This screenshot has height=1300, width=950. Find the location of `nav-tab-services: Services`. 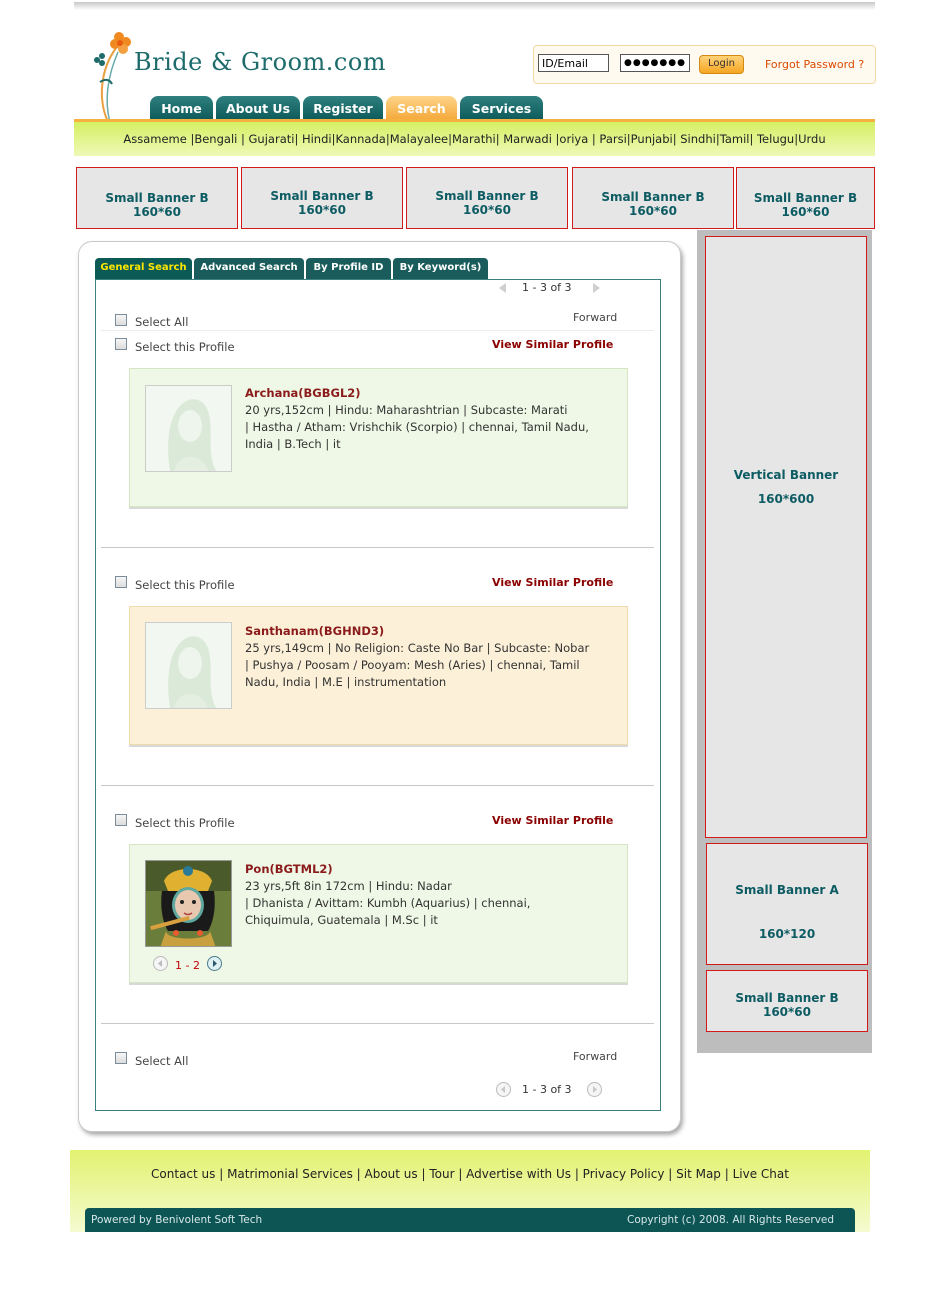

nav-tab-services: Services is located at coordinates (501, 108).